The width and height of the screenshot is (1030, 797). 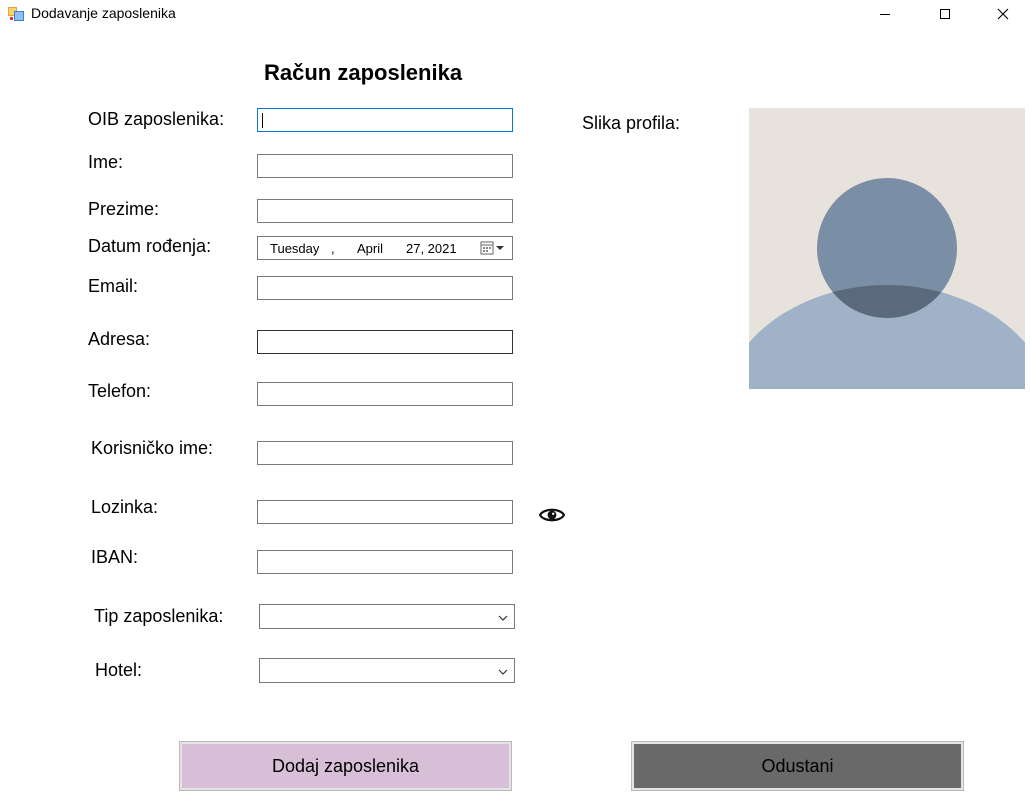 I want to click on maximize-icon, so click(x=945, y=14).